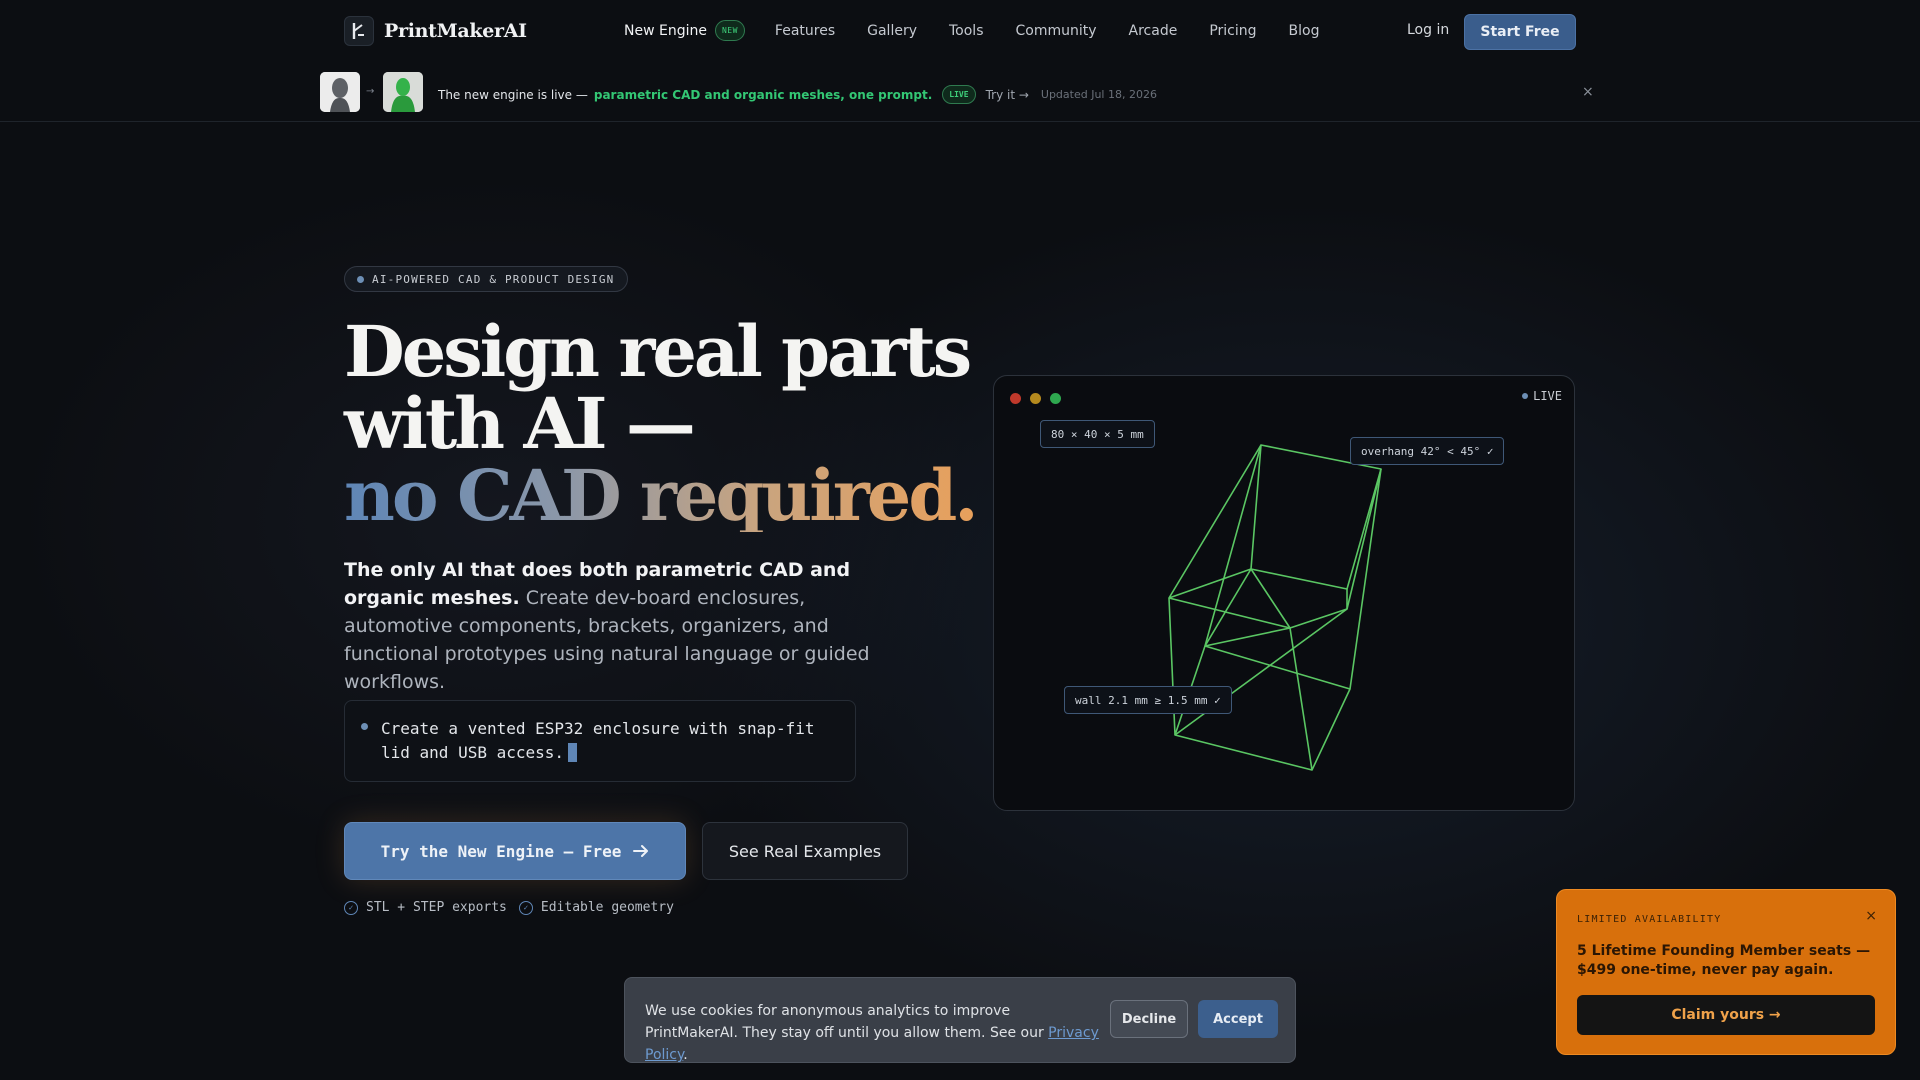 Image resolution: width=1920 pixels, height=1080 pixels. What do you see at coordinates (1056, 31) in the screenshot?
I see `nav-item-community: Community` at bounding box center [1056, 31].